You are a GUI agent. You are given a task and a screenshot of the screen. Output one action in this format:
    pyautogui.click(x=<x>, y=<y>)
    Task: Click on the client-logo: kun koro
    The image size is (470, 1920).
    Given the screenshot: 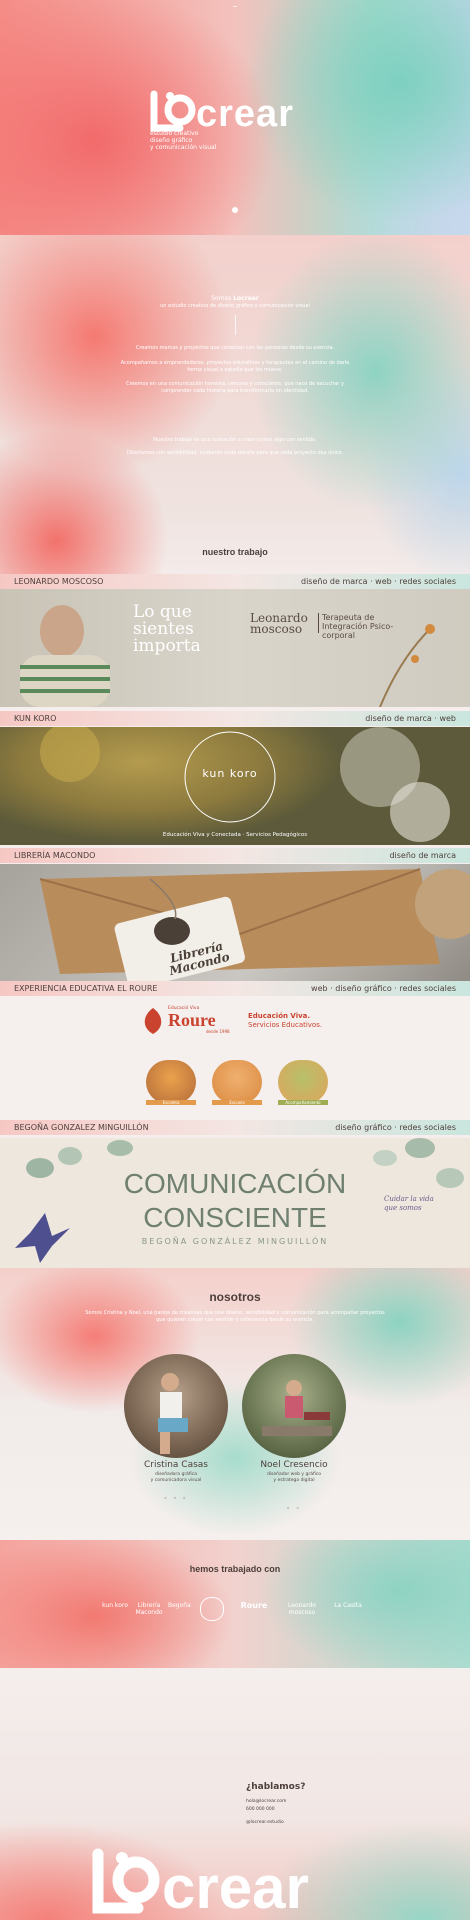 What is the action you would take?
    pyautogui.click(x=115, y=1605)
    